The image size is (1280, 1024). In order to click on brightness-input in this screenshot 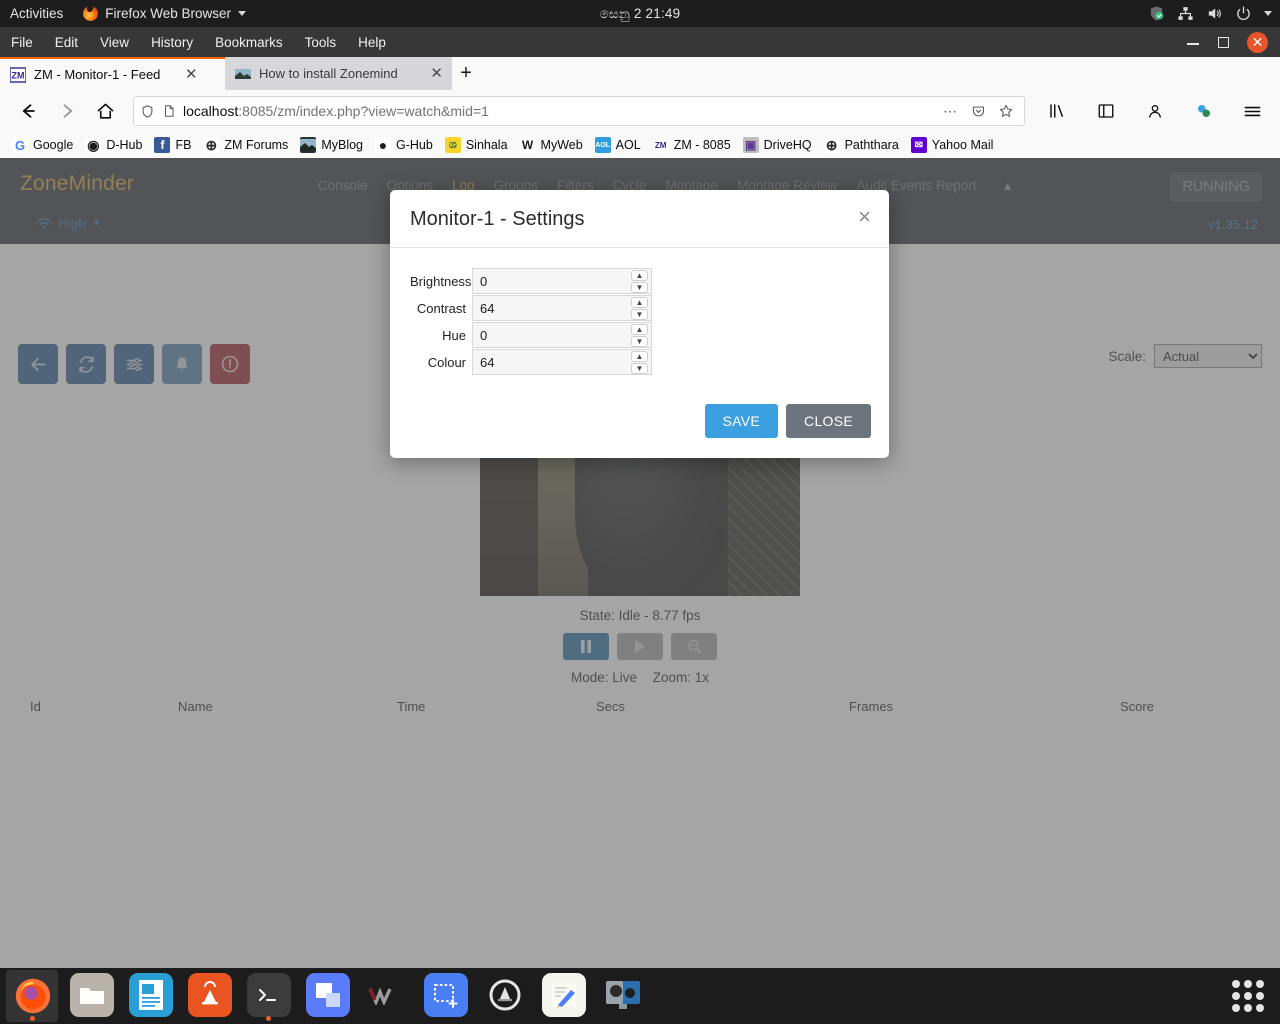, I will do `click(550, 281)`.